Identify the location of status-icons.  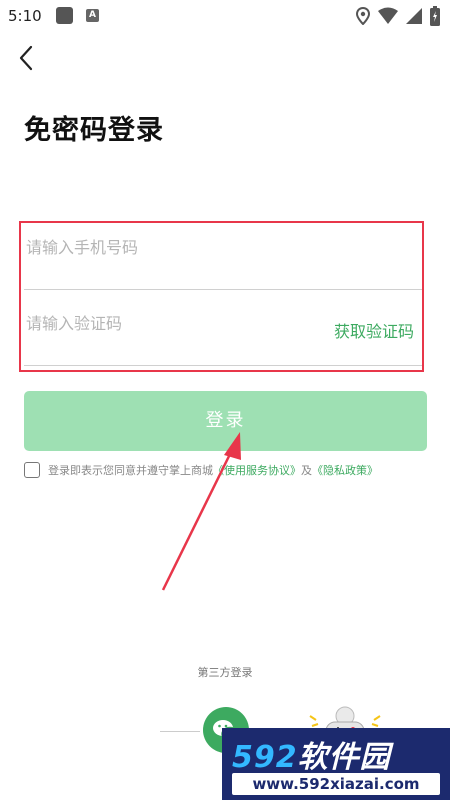
(398, 16).